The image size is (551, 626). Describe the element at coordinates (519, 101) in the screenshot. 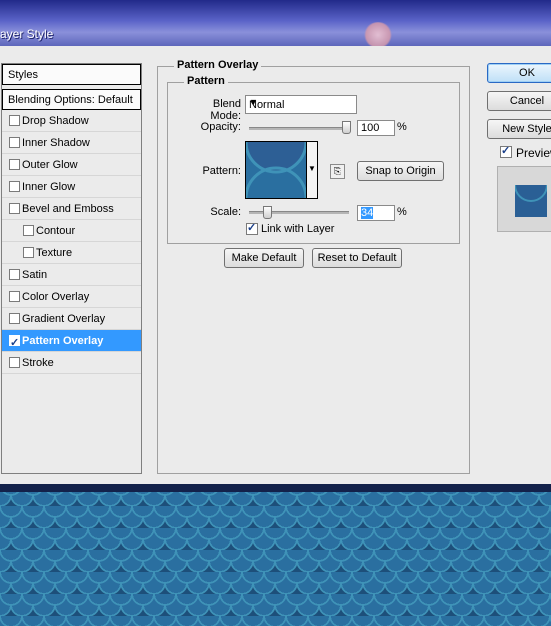

I see `cancel-button: Cancel` at that location.